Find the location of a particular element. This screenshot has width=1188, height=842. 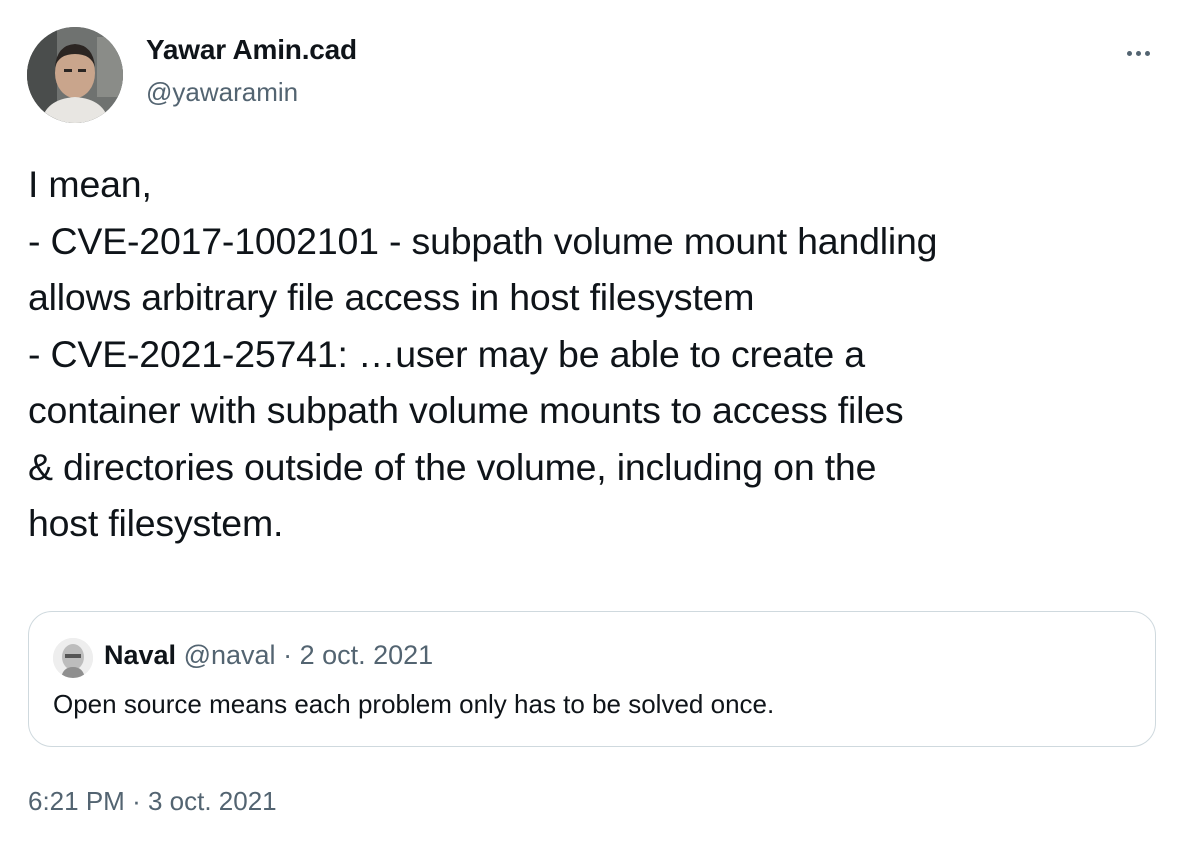

more-options-button is located at coordinates (1138, 53).